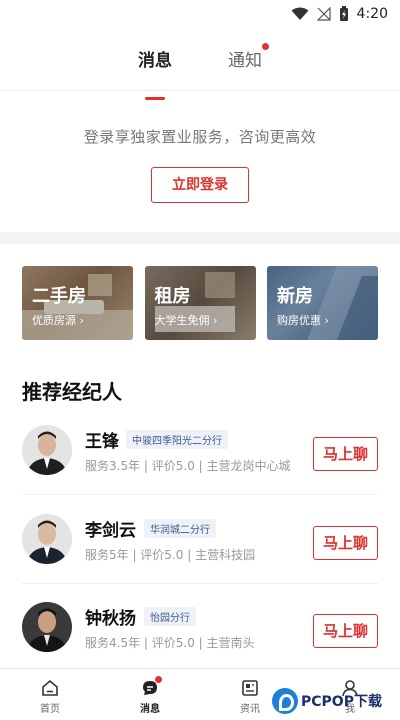 Image resolution: width=400 pixels, height=720 pixels. I want to click on top-tabs: 消息 通知, so click(200, 65).